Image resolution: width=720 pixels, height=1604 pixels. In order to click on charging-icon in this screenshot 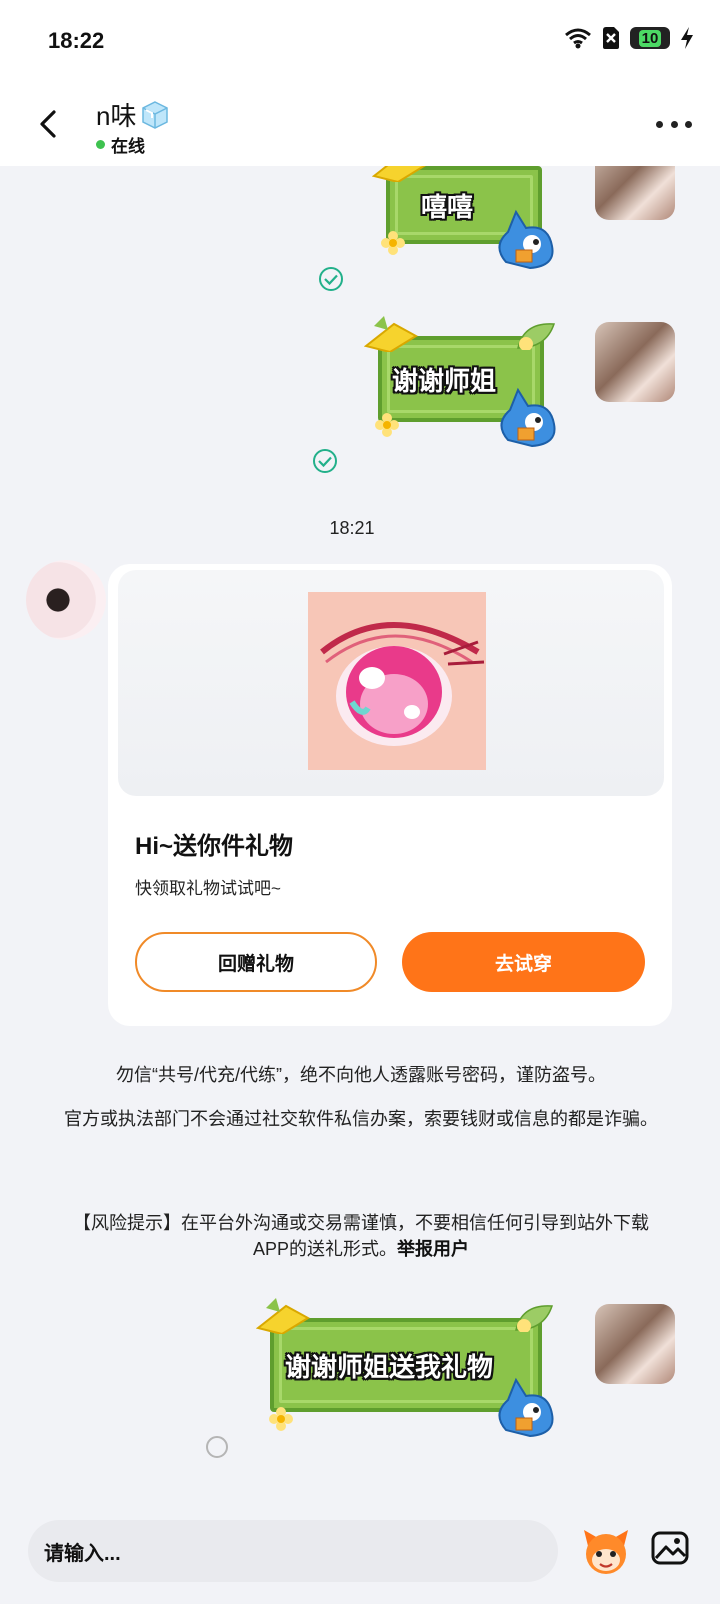, I will do `click(687, 38)`.